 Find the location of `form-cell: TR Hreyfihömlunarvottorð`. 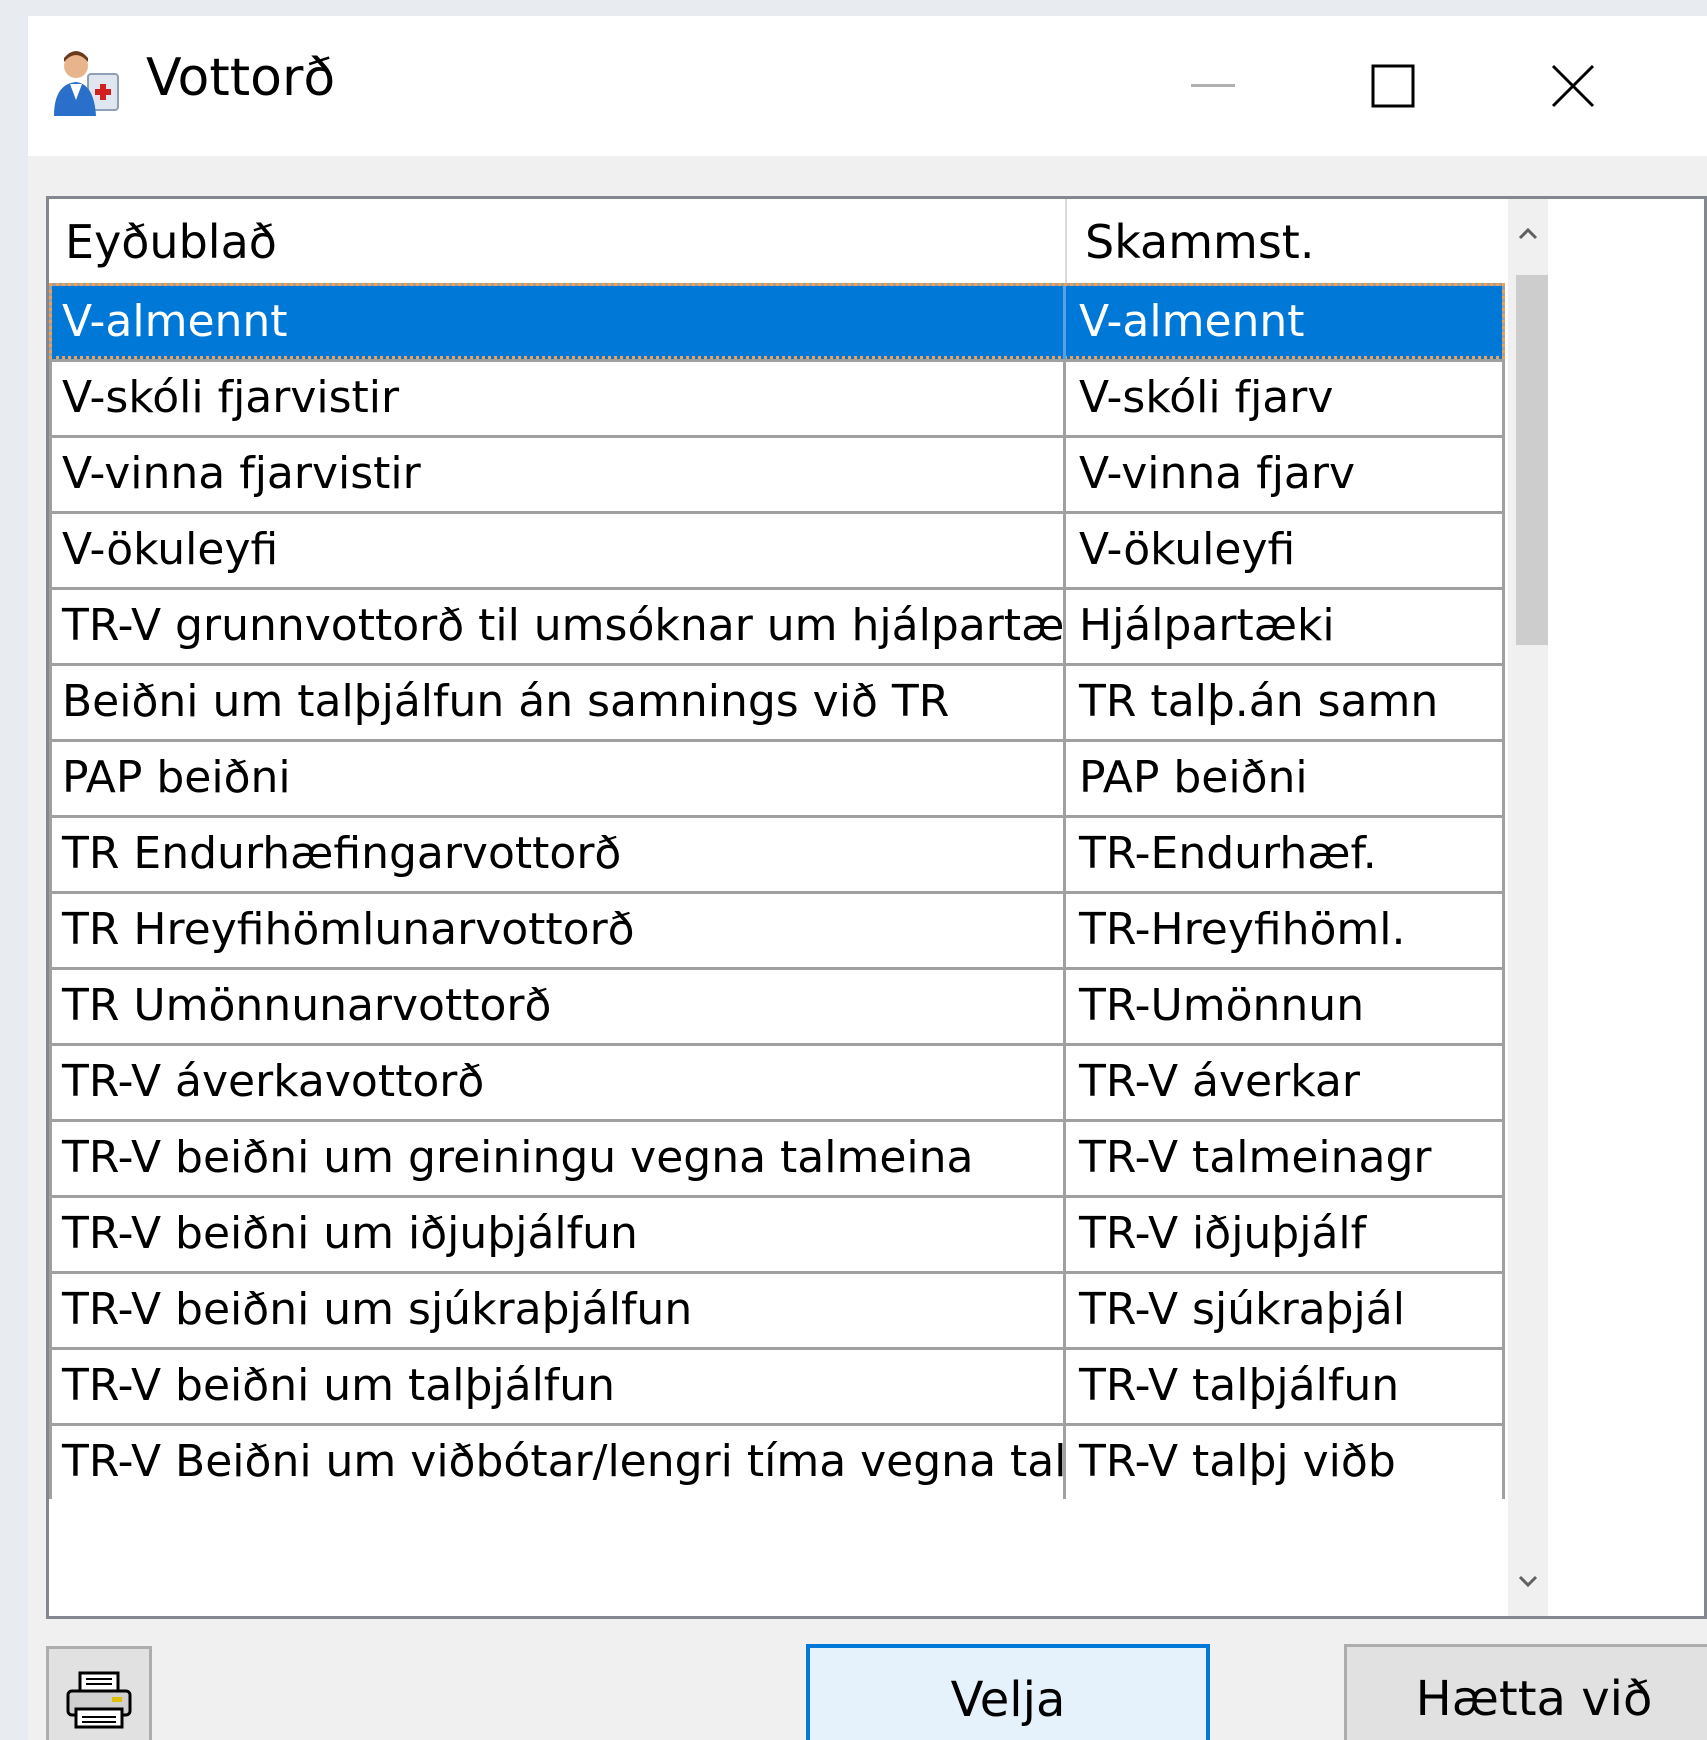

form-cell: TR Hreyfihömlunarvottorð is located at coordinates (559, 930).